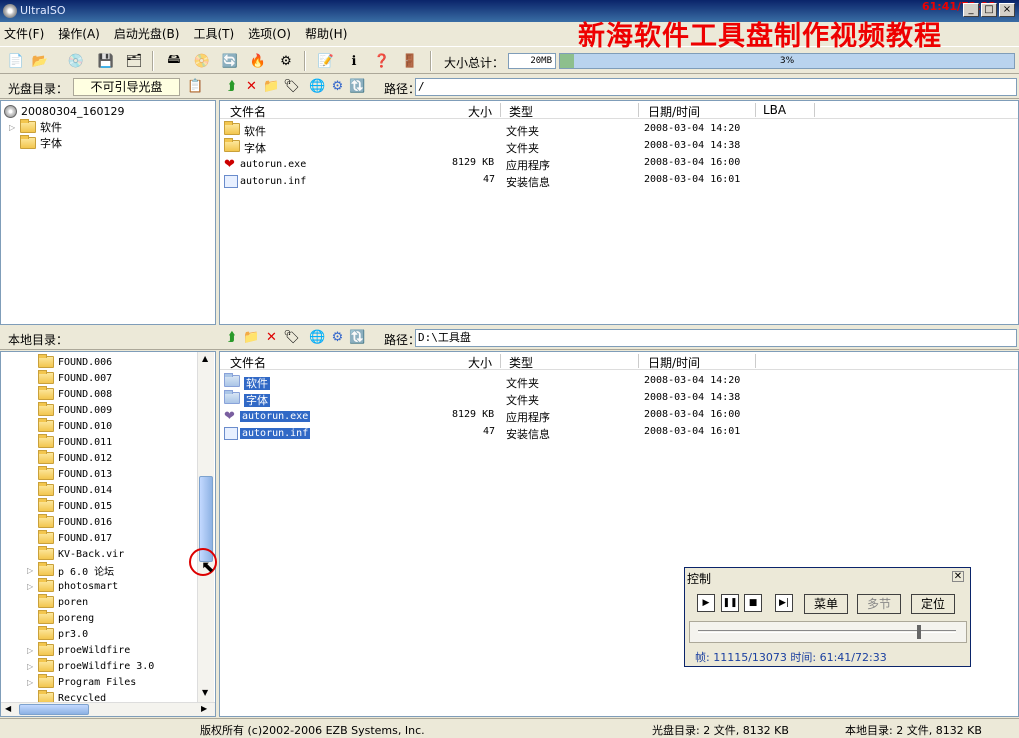  Describe the element at coordinates (69, 362) in the screenshot. I see `local-tree-item: FOUND.006` at that location.